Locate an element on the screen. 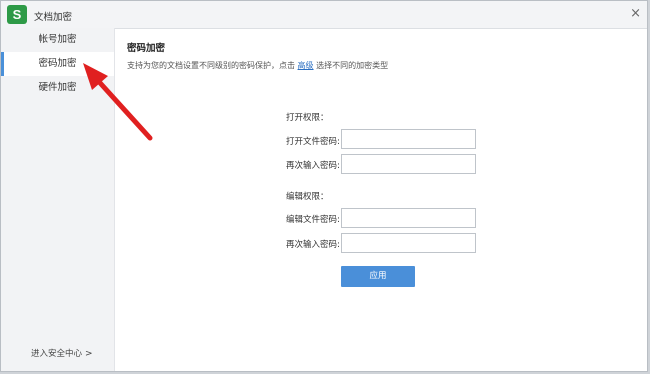  close-icon: × is located at coordinates (635, 14).